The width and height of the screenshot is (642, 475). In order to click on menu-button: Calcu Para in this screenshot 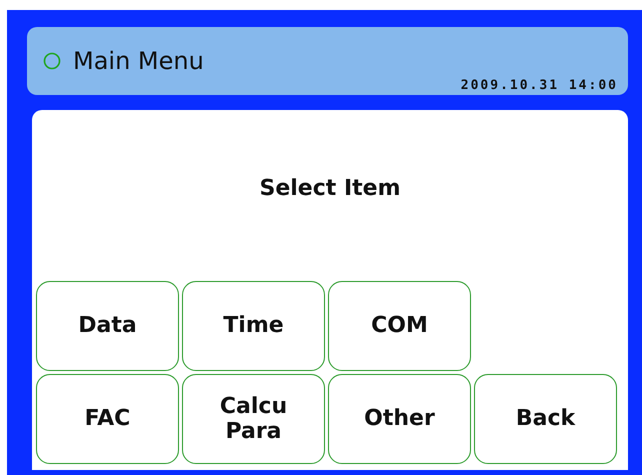, I will do `click(253, 419)`.